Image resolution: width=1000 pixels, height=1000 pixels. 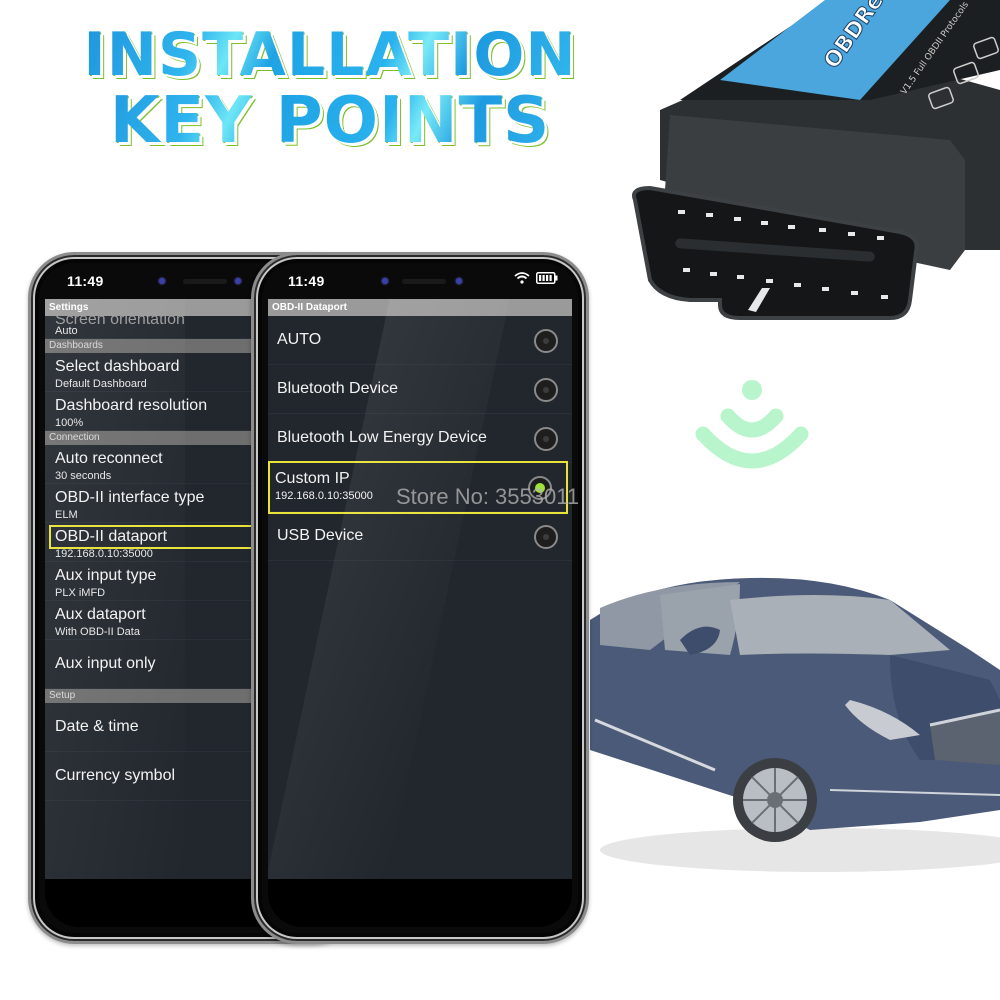 What do you see at coordinates (299, 339) in the screenshot?
I see `option-label: AUTO` at bounding box center [299, 339].